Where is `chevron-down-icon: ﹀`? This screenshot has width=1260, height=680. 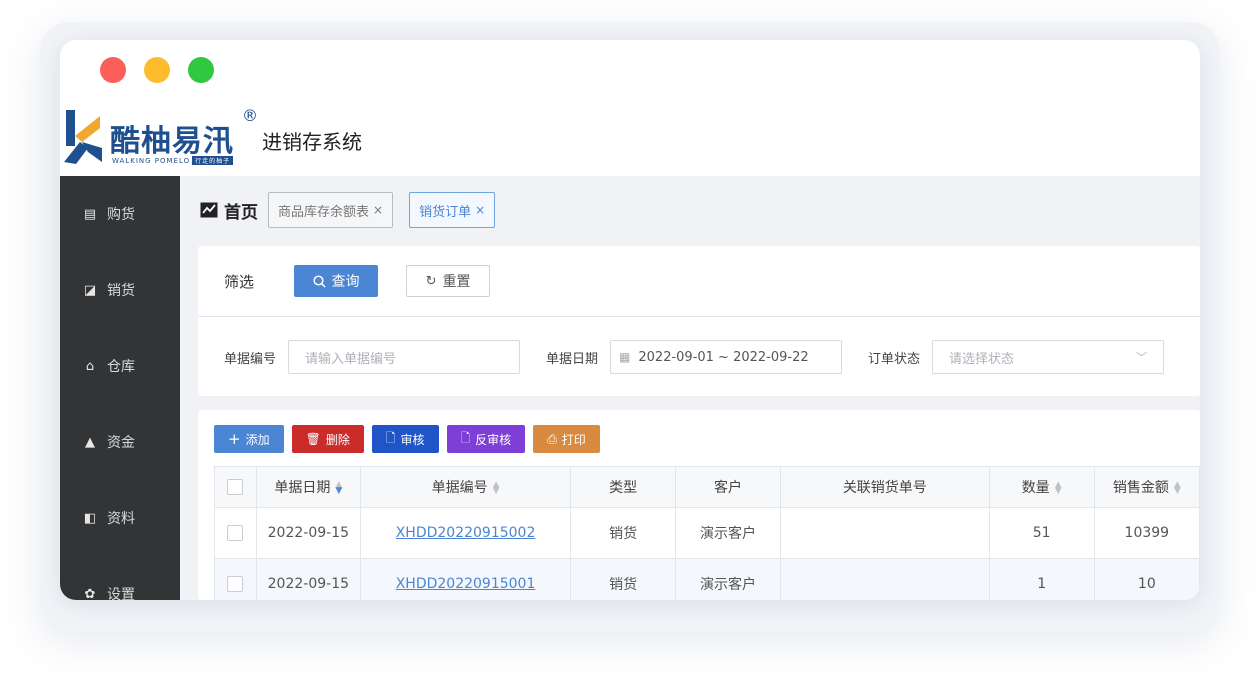
chevron-down-icon: ﹀ is located at coordinates (1142, 357).